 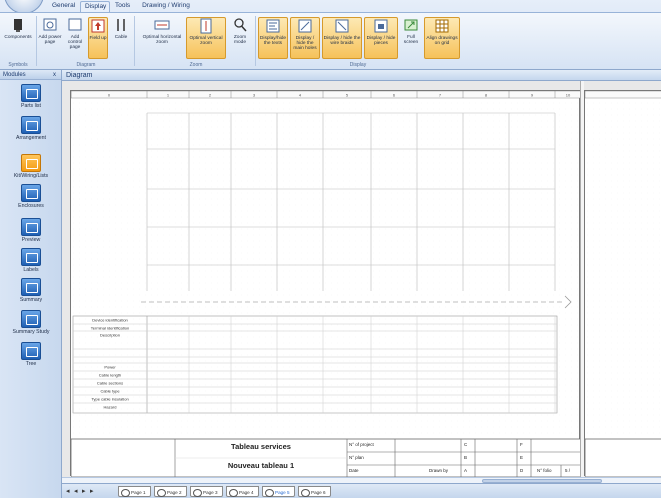 What do you see at coordinates (31, 138) in the screenshot?
I see `module-label: Arrangement` at bounding box center [31, 138].